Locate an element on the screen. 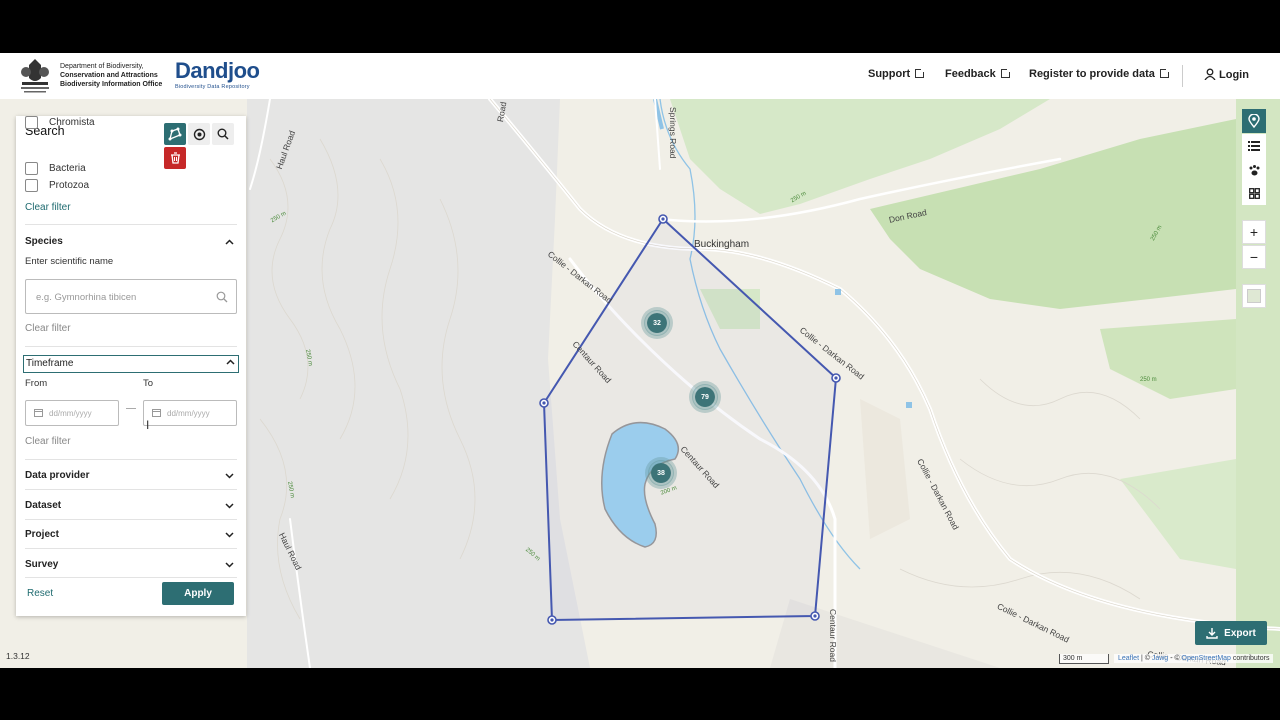 This screenshot has width=1280, height=720. polygon-draw-icon is located at coordinates (175, 134).